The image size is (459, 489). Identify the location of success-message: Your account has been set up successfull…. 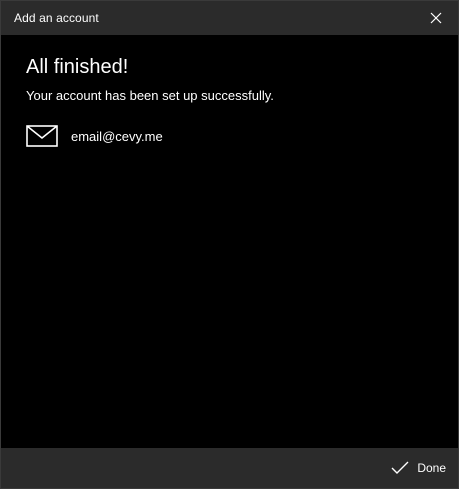
(150, 95).